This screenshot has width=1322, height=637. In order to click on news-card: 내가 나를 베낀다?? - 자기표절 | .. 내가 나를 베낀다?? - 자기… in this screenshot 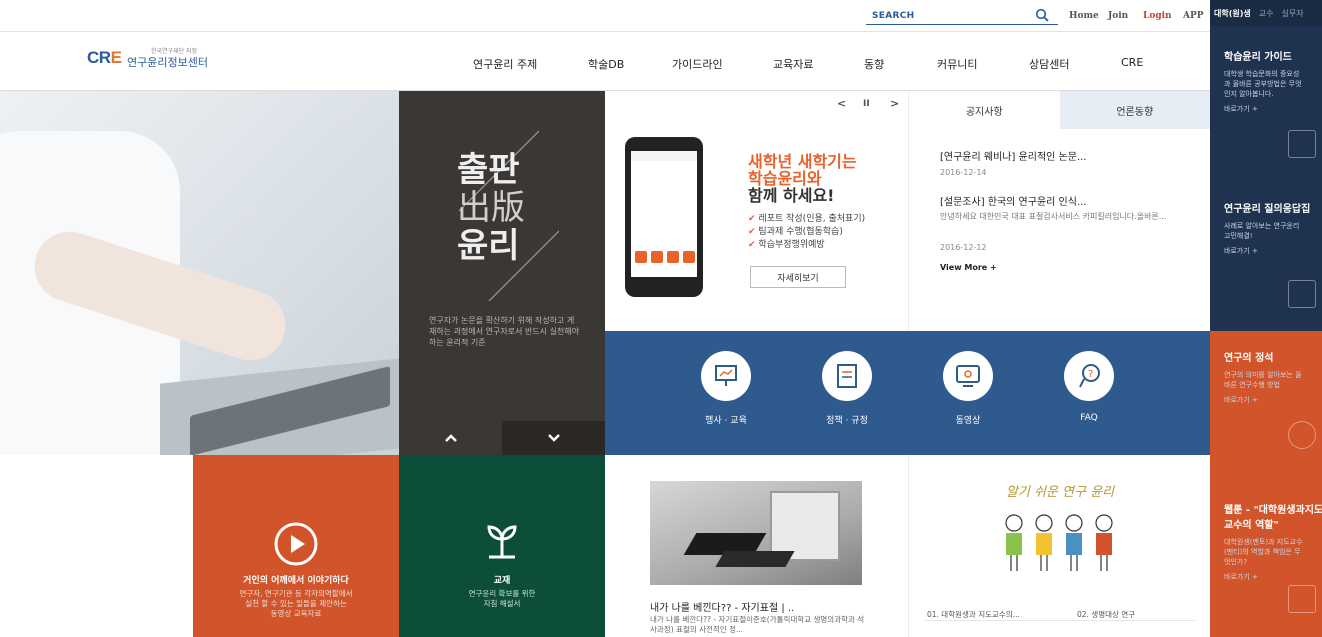, I will do `click(756, 546)`.